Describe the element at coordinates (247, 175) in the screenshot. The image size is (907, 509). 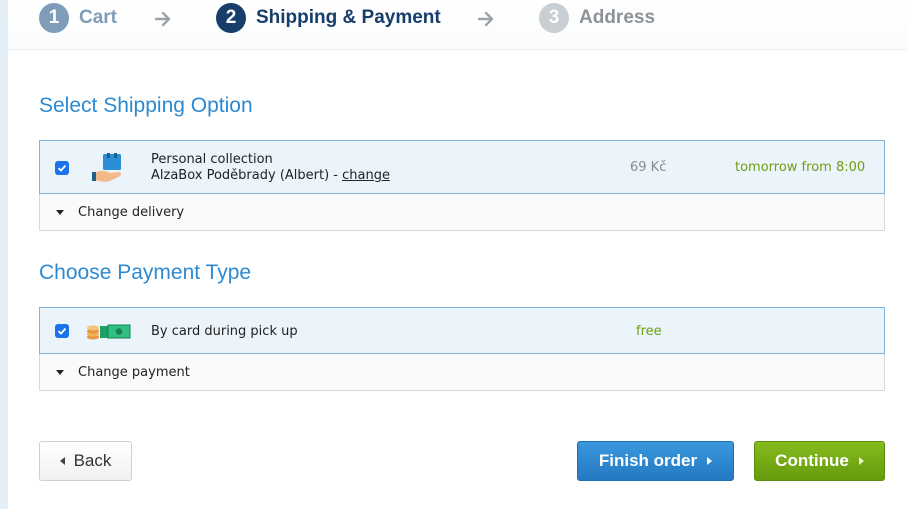
I see `shipping-location-text: AlzaBox Poděbrady (Albert) -` at that location.